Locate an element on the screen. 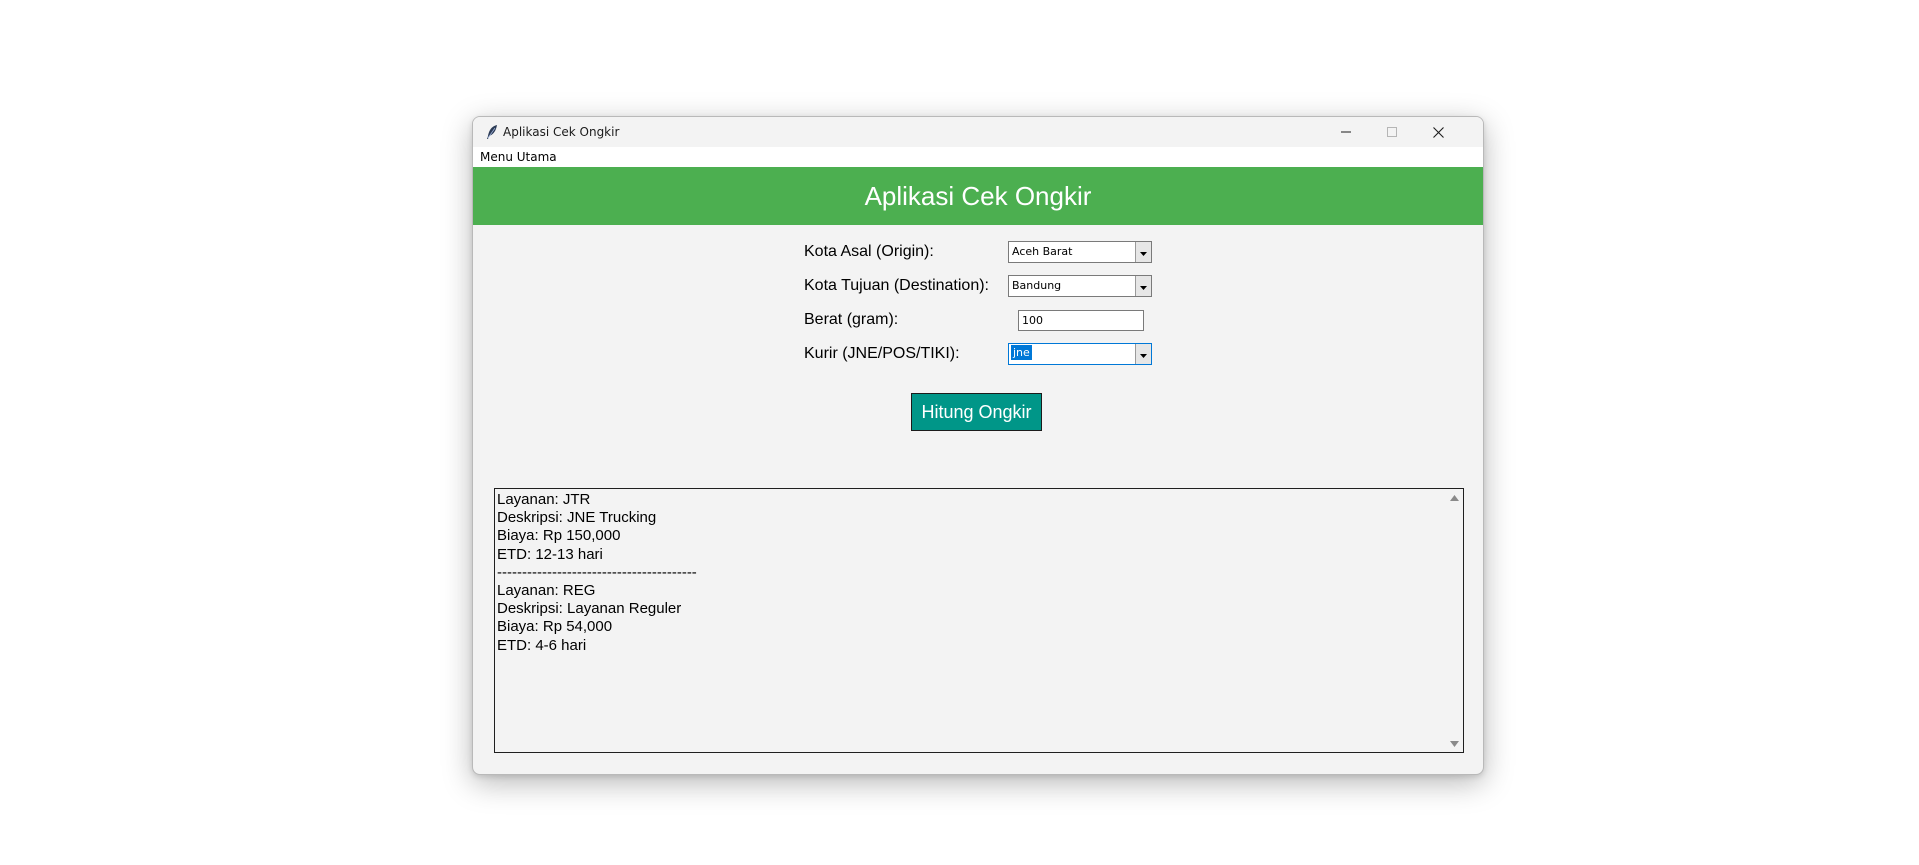 Image resolution: width=1919 pixels, height=865 pixels. result-line: ETD: 12-13 hari is located at coordinates (550, 554).